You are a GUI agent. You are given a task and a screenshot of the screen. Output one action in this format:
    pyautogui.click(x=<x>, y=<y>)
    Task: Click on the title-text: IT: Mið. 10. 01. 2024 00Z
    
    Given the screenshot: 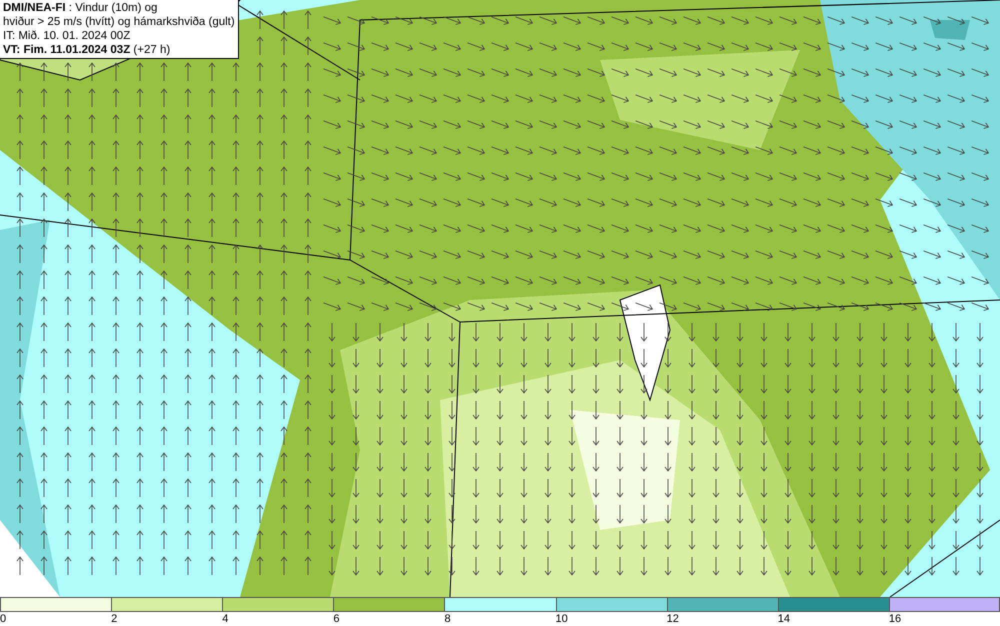 What is the action you would take?
    pyautogui.click(x=67, y=36)
    